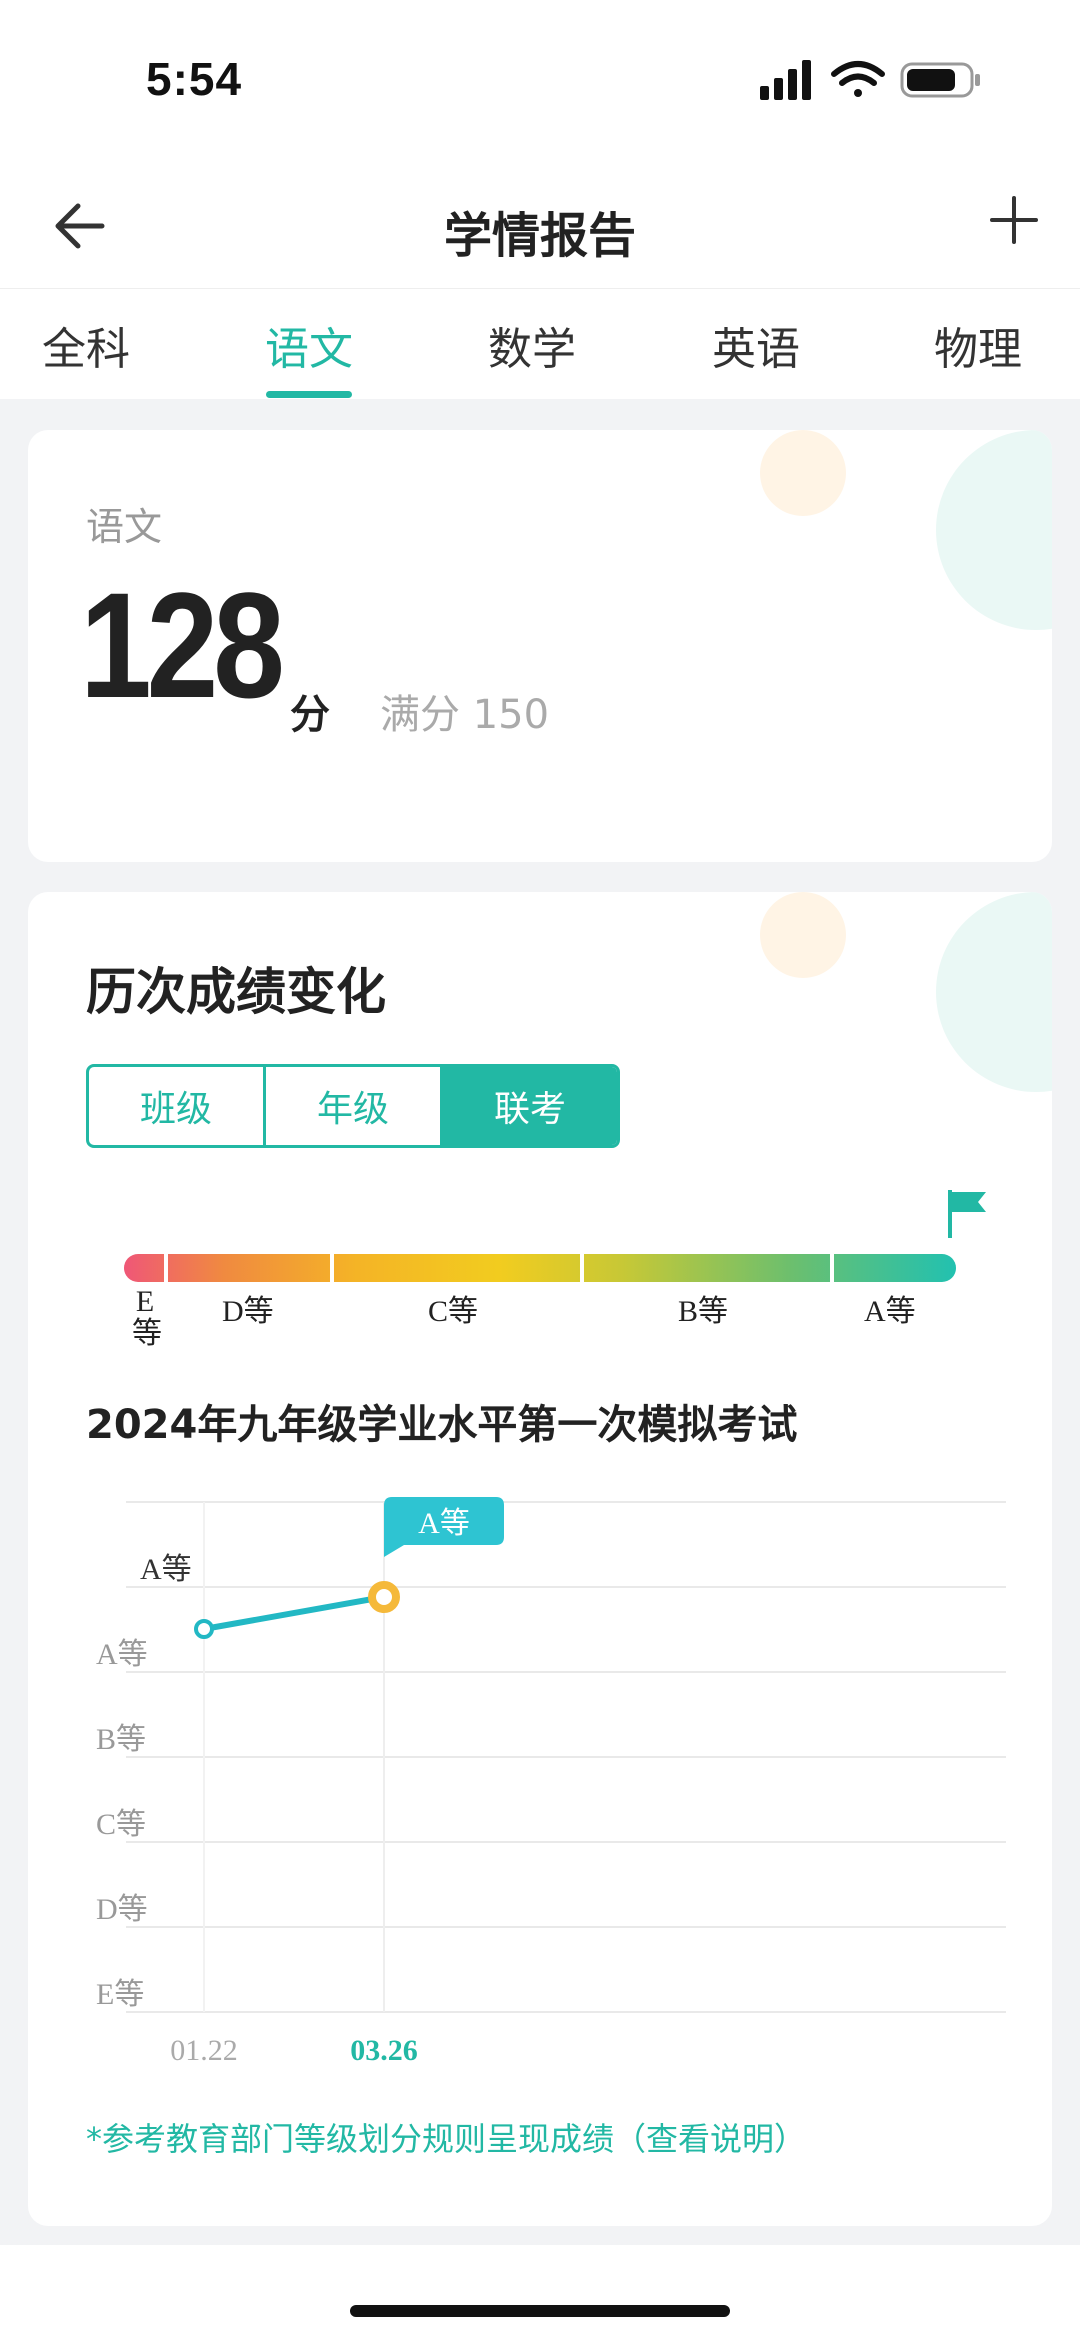  I want to click on full-score: 满分 150, so click(465, 715).